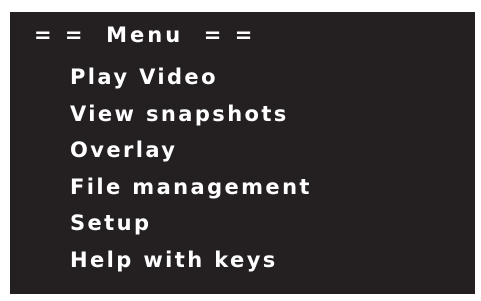  What do you see at coordinates (191, 114) in the screenshot?
I see `menu-item-view-snapshots: View snapshots` at bounding box center [191, 114].